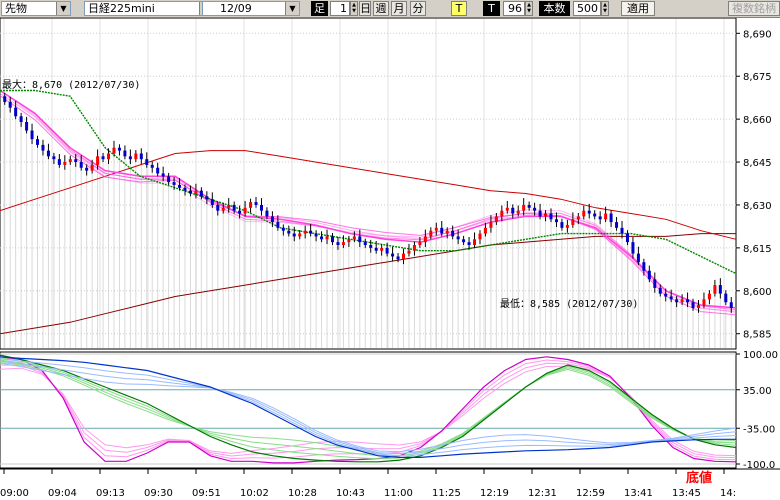 The width and height of the screenshot is (780, 500). I want to click on price-tick-label: 8,660, so click(757, 120).